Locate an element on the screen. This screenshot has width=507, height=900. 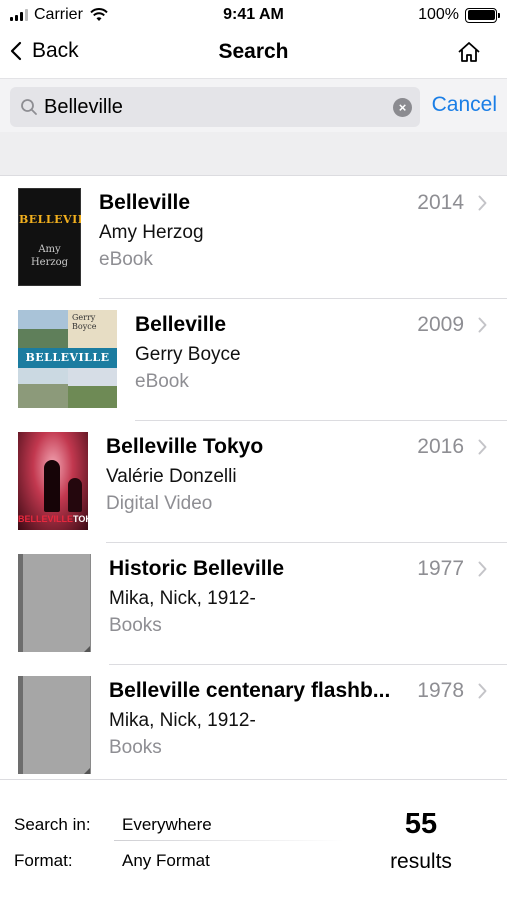
status-right: 100% is located at coordinates (459, 15).